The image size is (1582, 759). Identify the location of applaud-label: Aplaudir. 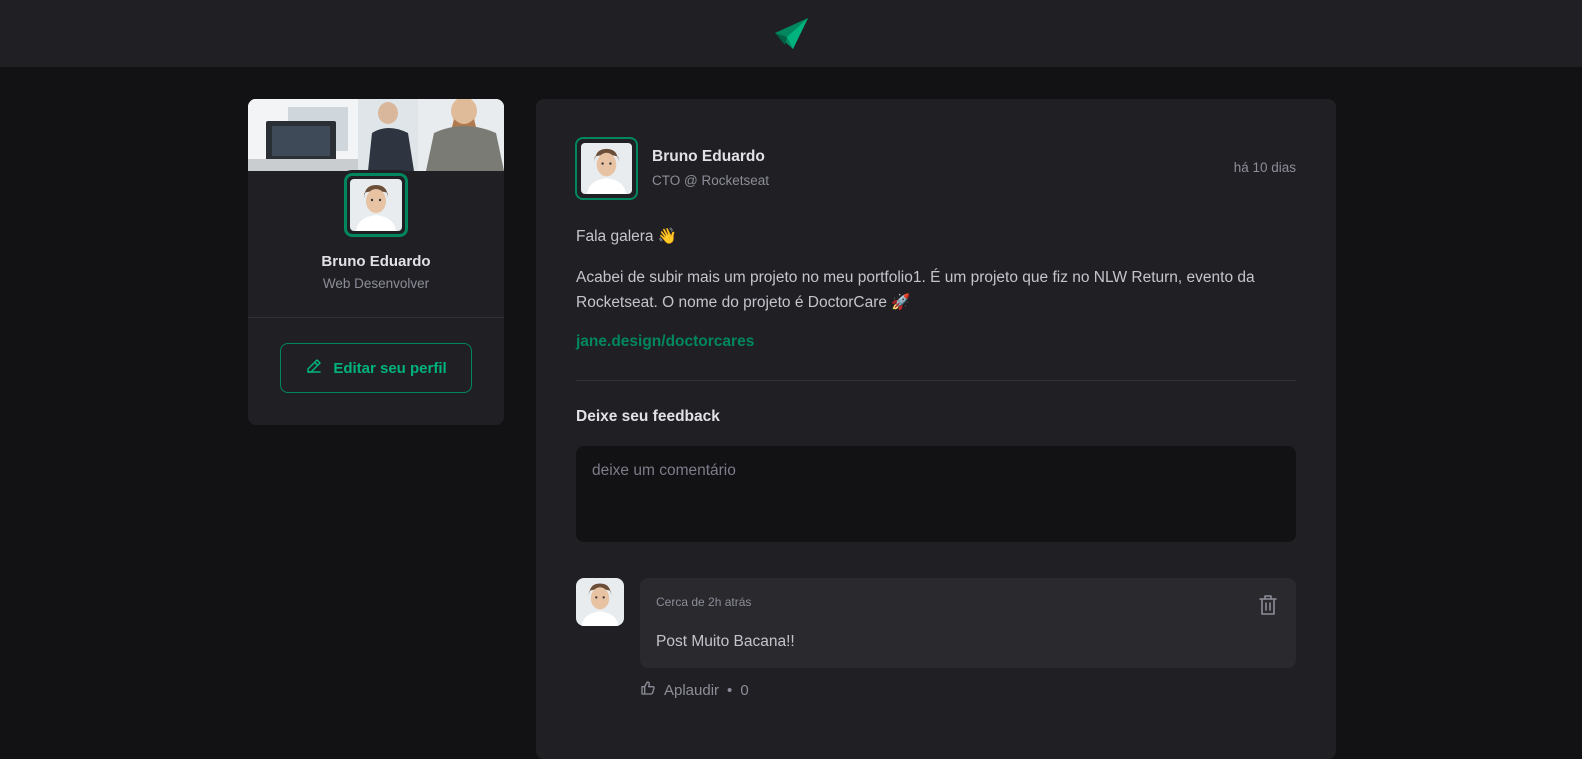
(692, 690).